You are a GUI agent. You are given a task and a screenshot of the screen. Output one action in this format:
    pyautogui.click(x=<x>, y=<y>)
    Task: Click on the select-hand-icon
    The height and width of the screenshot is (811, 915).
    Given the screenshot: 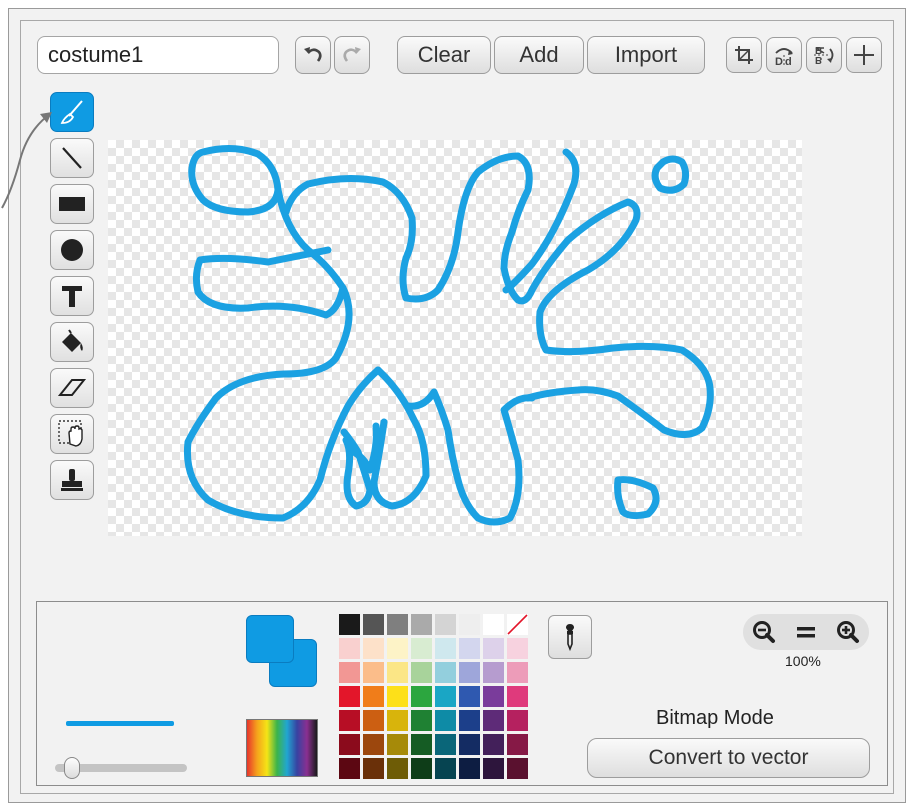 What is the action you would take?
    pyautogui.click(x=70, y=433)
    